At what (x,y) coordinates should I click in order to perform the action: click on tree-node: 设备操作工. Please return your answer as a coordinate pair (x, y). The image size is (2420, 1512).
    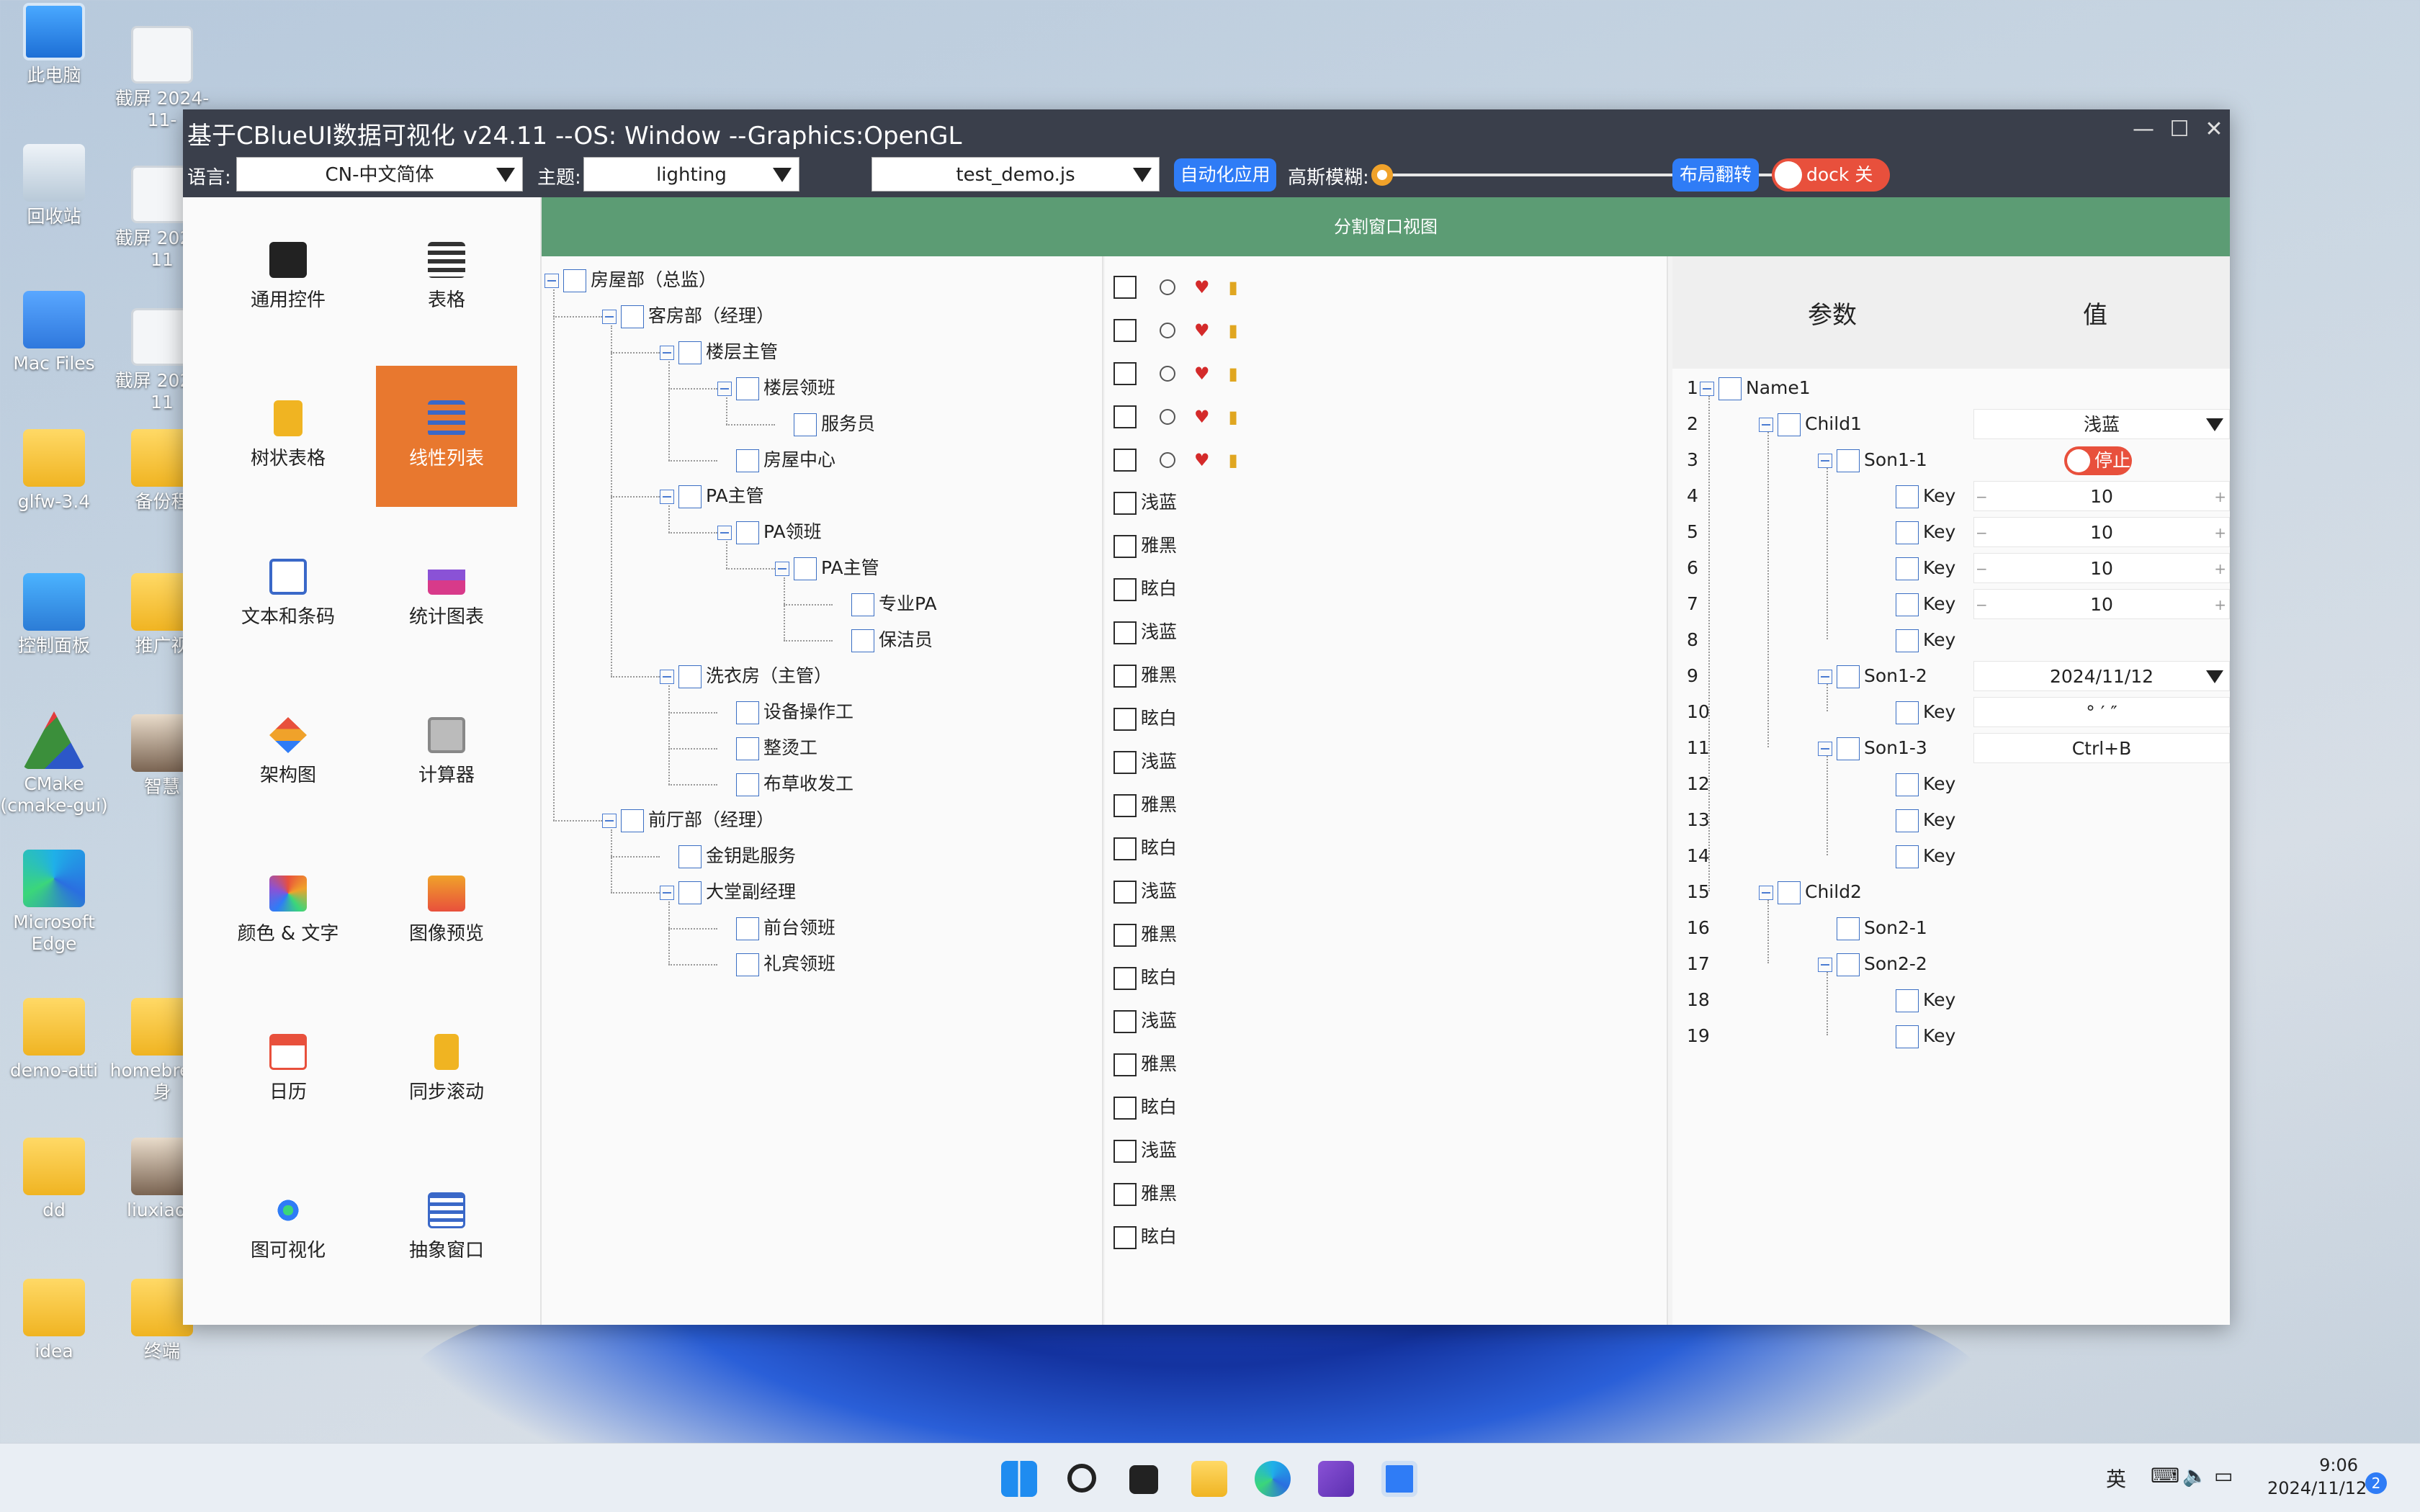
    Looking at the image, I should click on (785, 712).